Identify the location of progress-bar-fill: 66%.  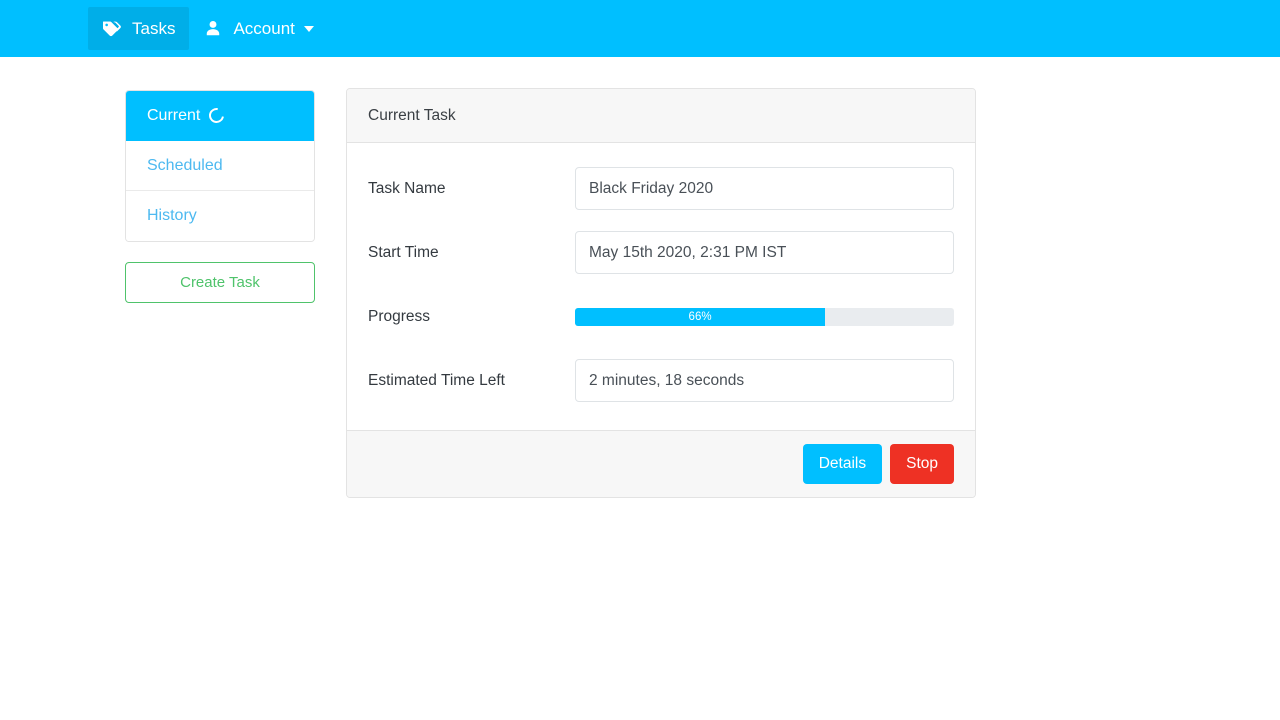
(700, 316).